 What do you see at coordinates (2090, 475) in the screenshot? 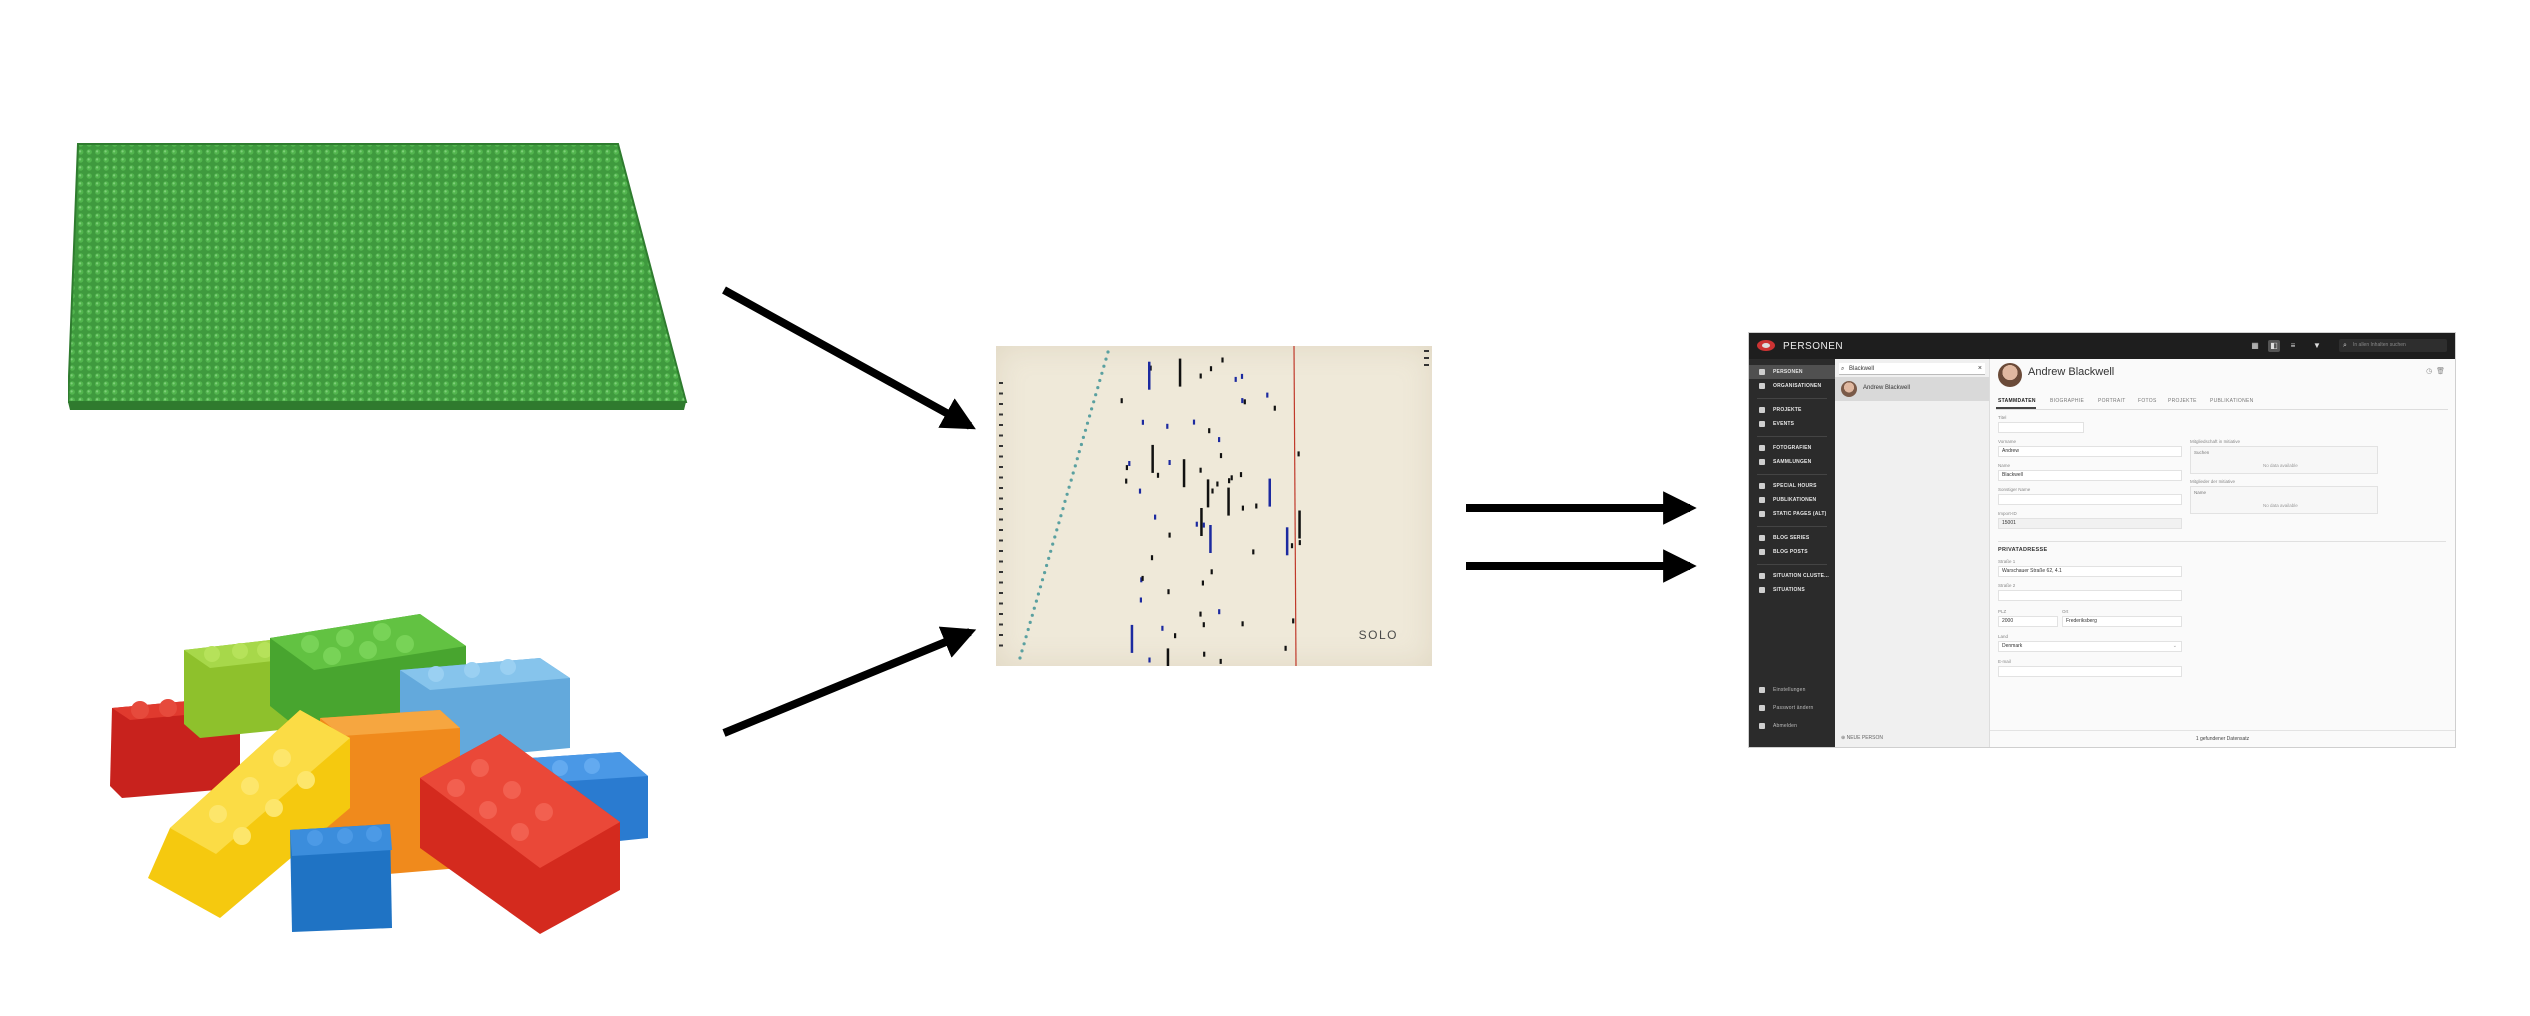
I see `name-field: Blackwell` at bounding box center [2090, 475].